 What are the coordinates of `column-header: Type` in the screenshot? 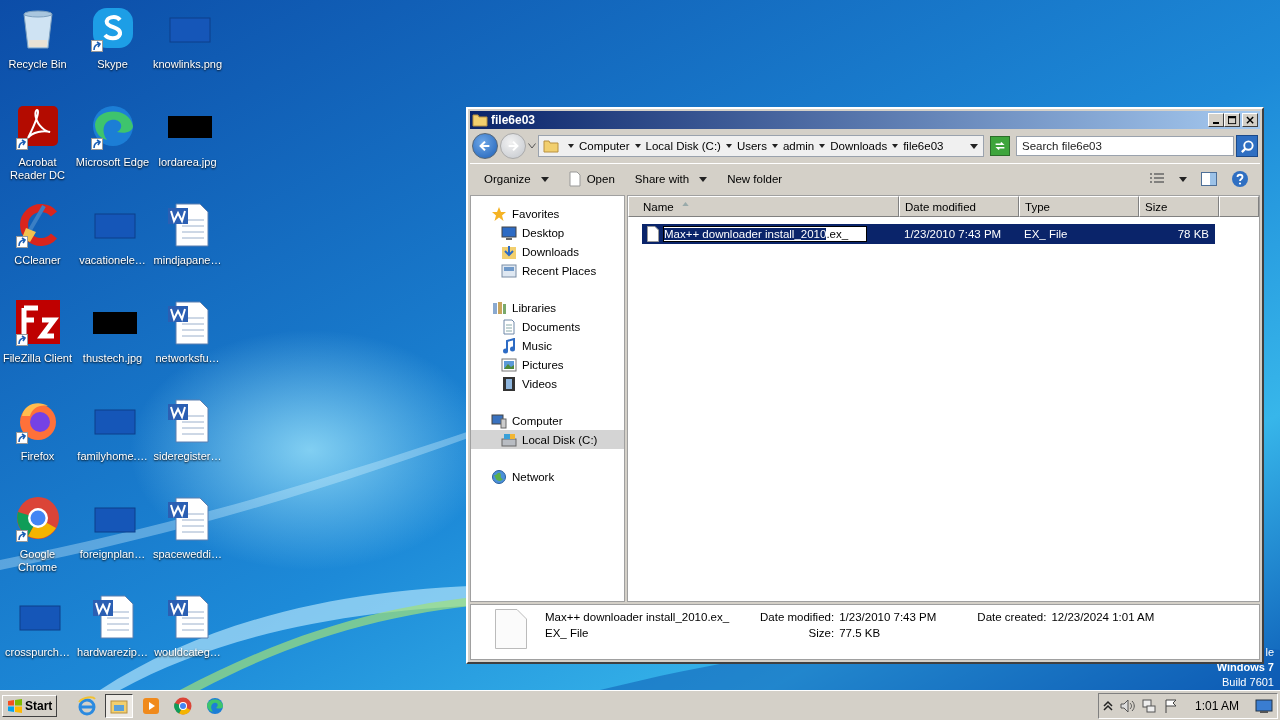 It's located at (1079, 206).